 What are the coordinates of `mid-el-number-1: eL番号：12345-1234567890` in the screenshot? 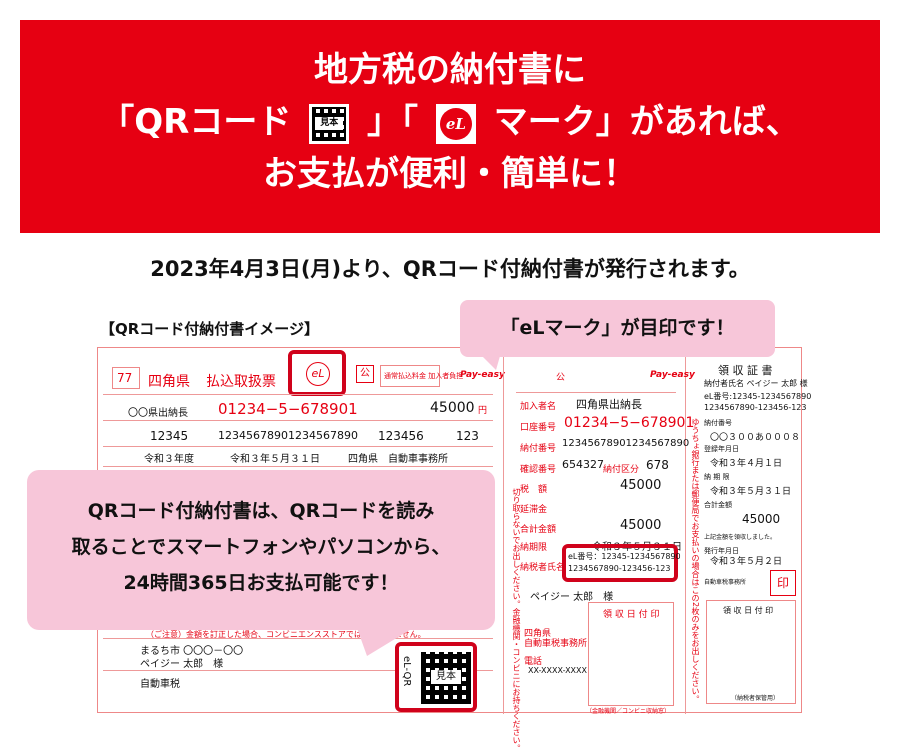 It's located at (624, 556).